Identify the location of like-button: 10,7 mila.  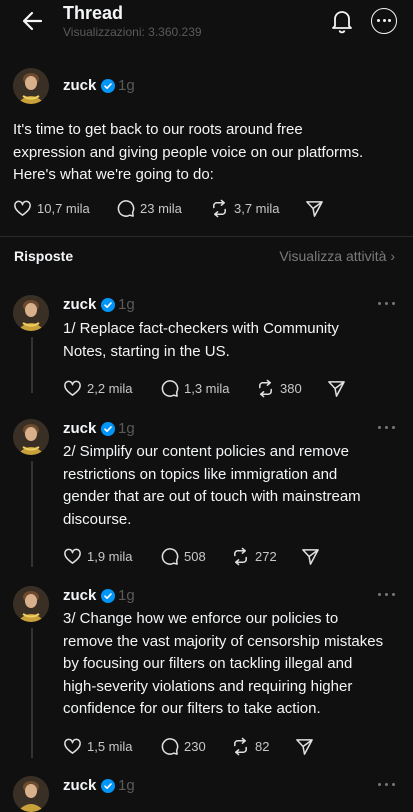
(51, 208).